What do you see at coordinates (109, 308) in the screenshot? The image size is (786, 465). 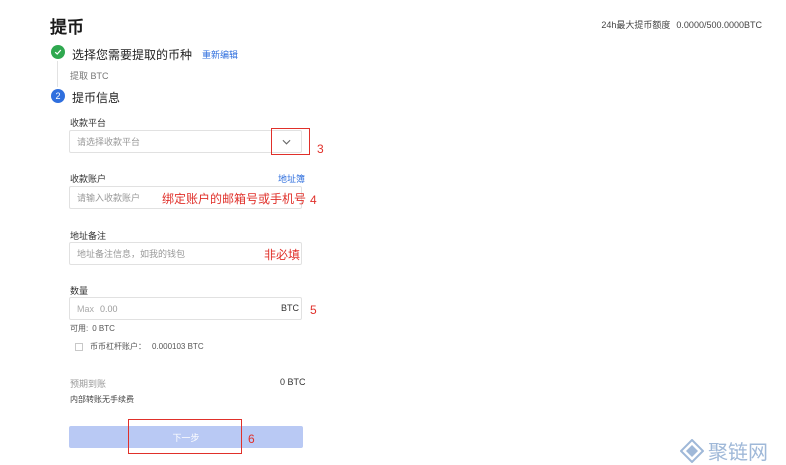 I see `amount-placeholder: 0.00` at bounding box center [109, 308].